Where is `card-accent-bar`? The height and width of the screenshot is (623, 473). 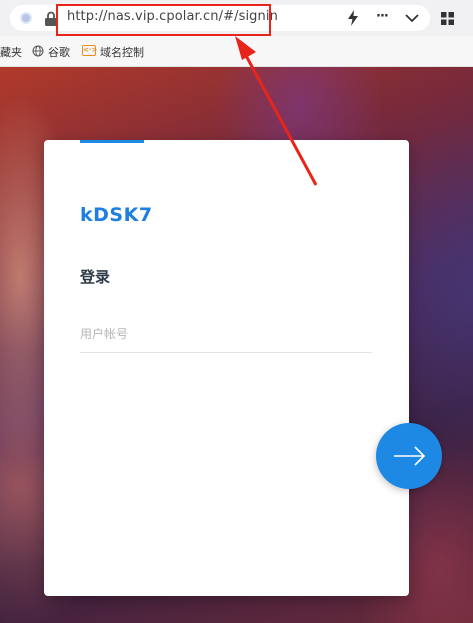 card-accent-bar is located at coordinates (112, 141).